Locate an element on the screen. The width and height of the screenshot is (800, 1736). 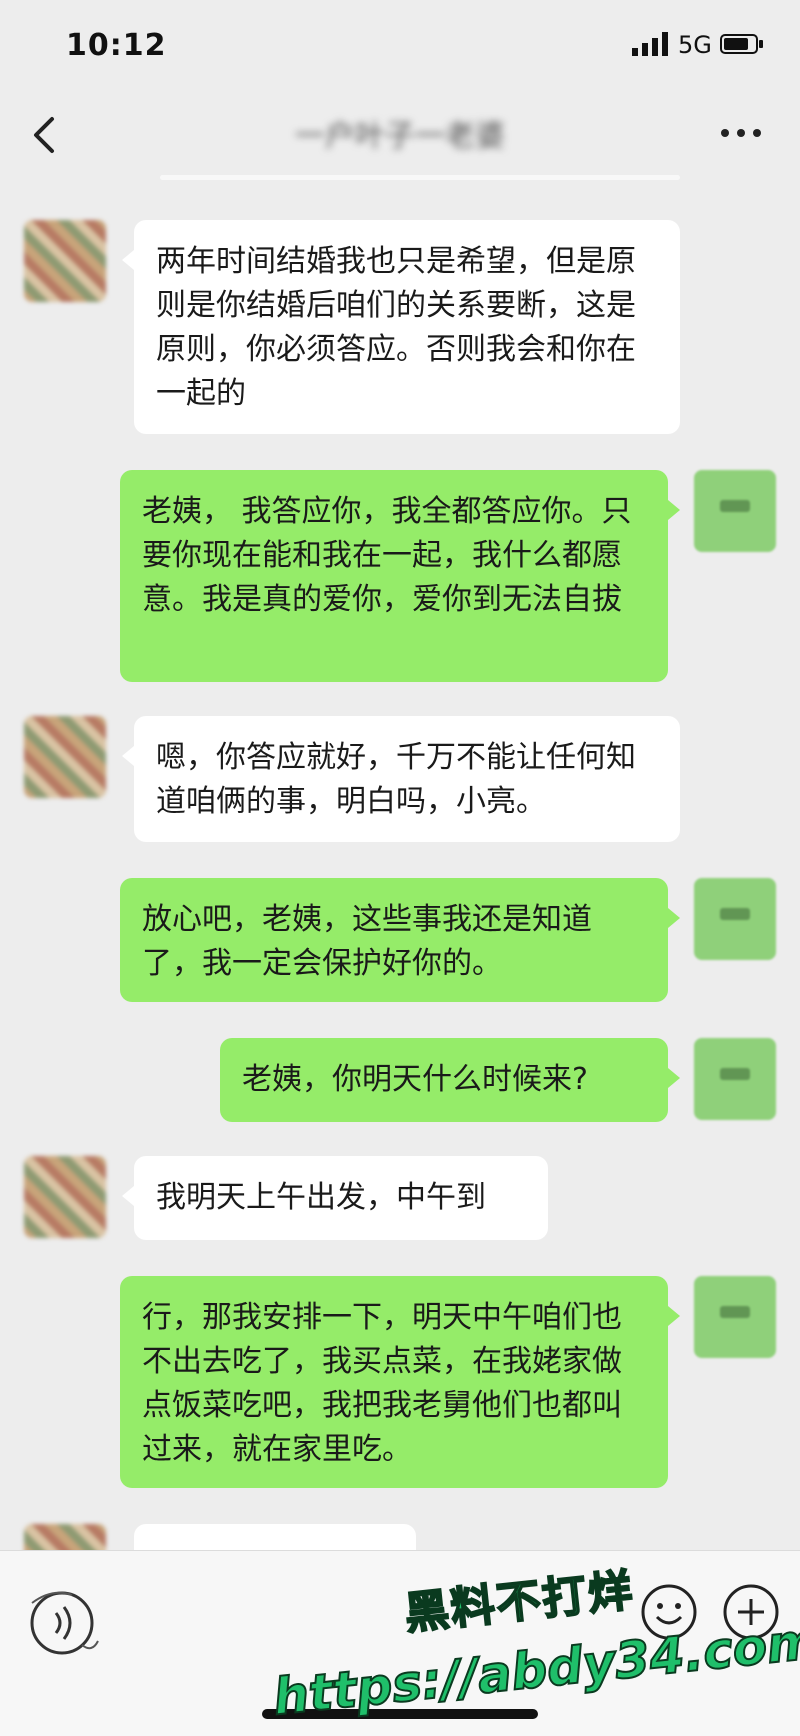
battery-icon is located at coordinates (741, 44).